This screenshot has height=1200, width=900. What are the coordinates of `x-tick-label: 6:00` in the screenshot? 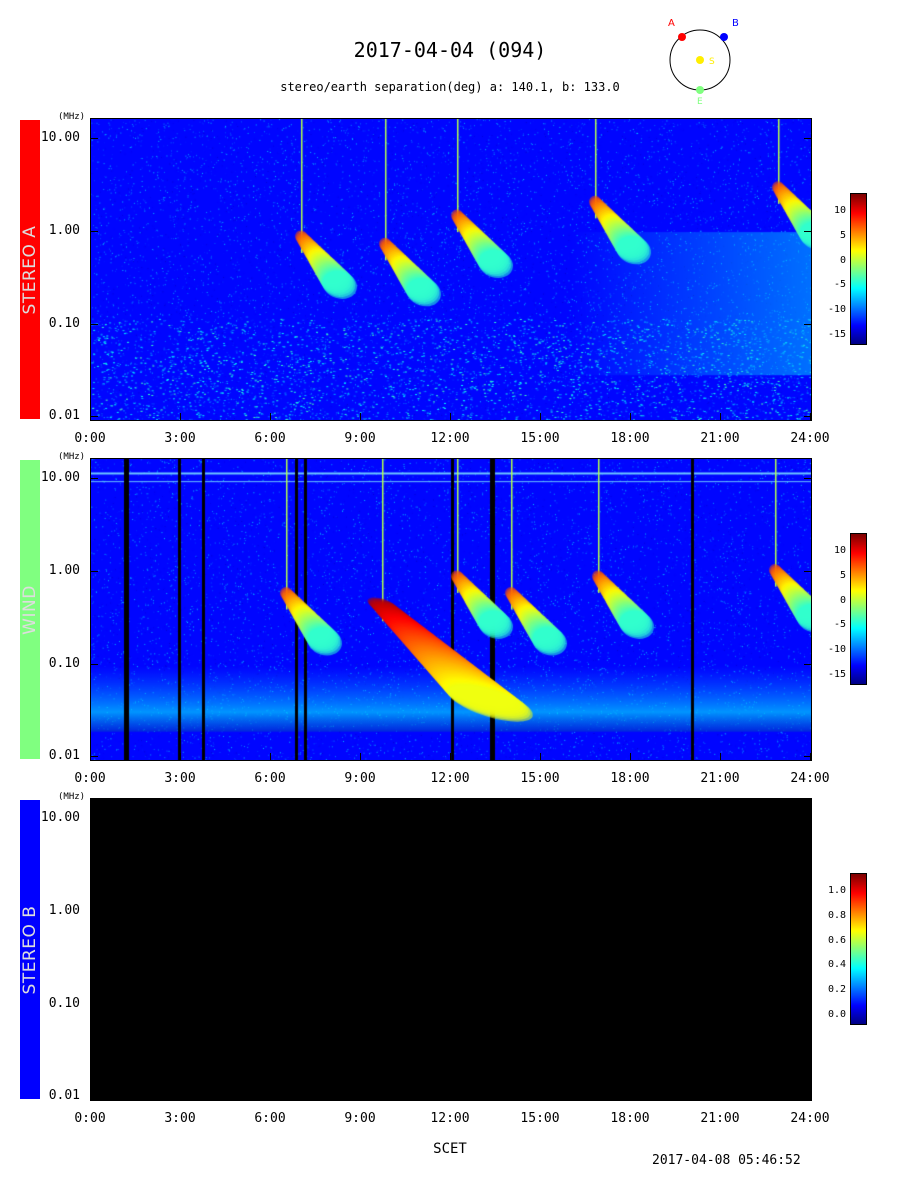 It's located at (270, 438).